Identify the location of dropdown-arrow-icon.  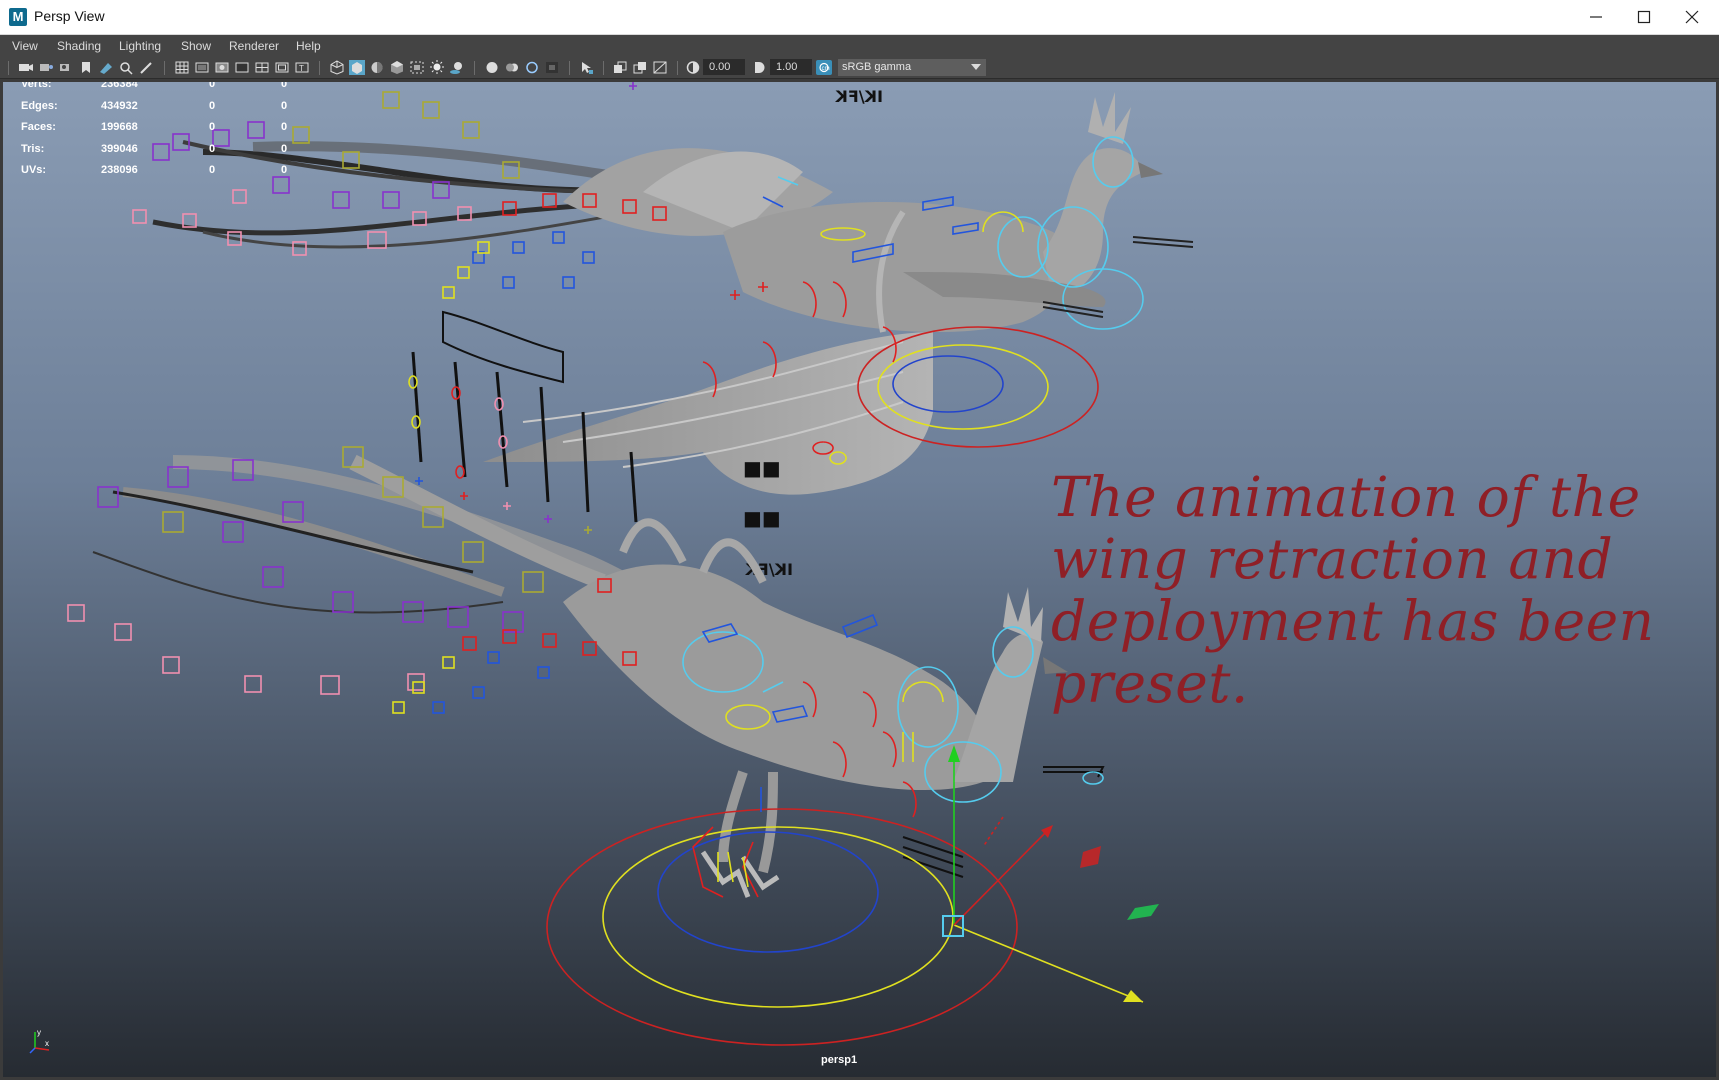
(976, 67).